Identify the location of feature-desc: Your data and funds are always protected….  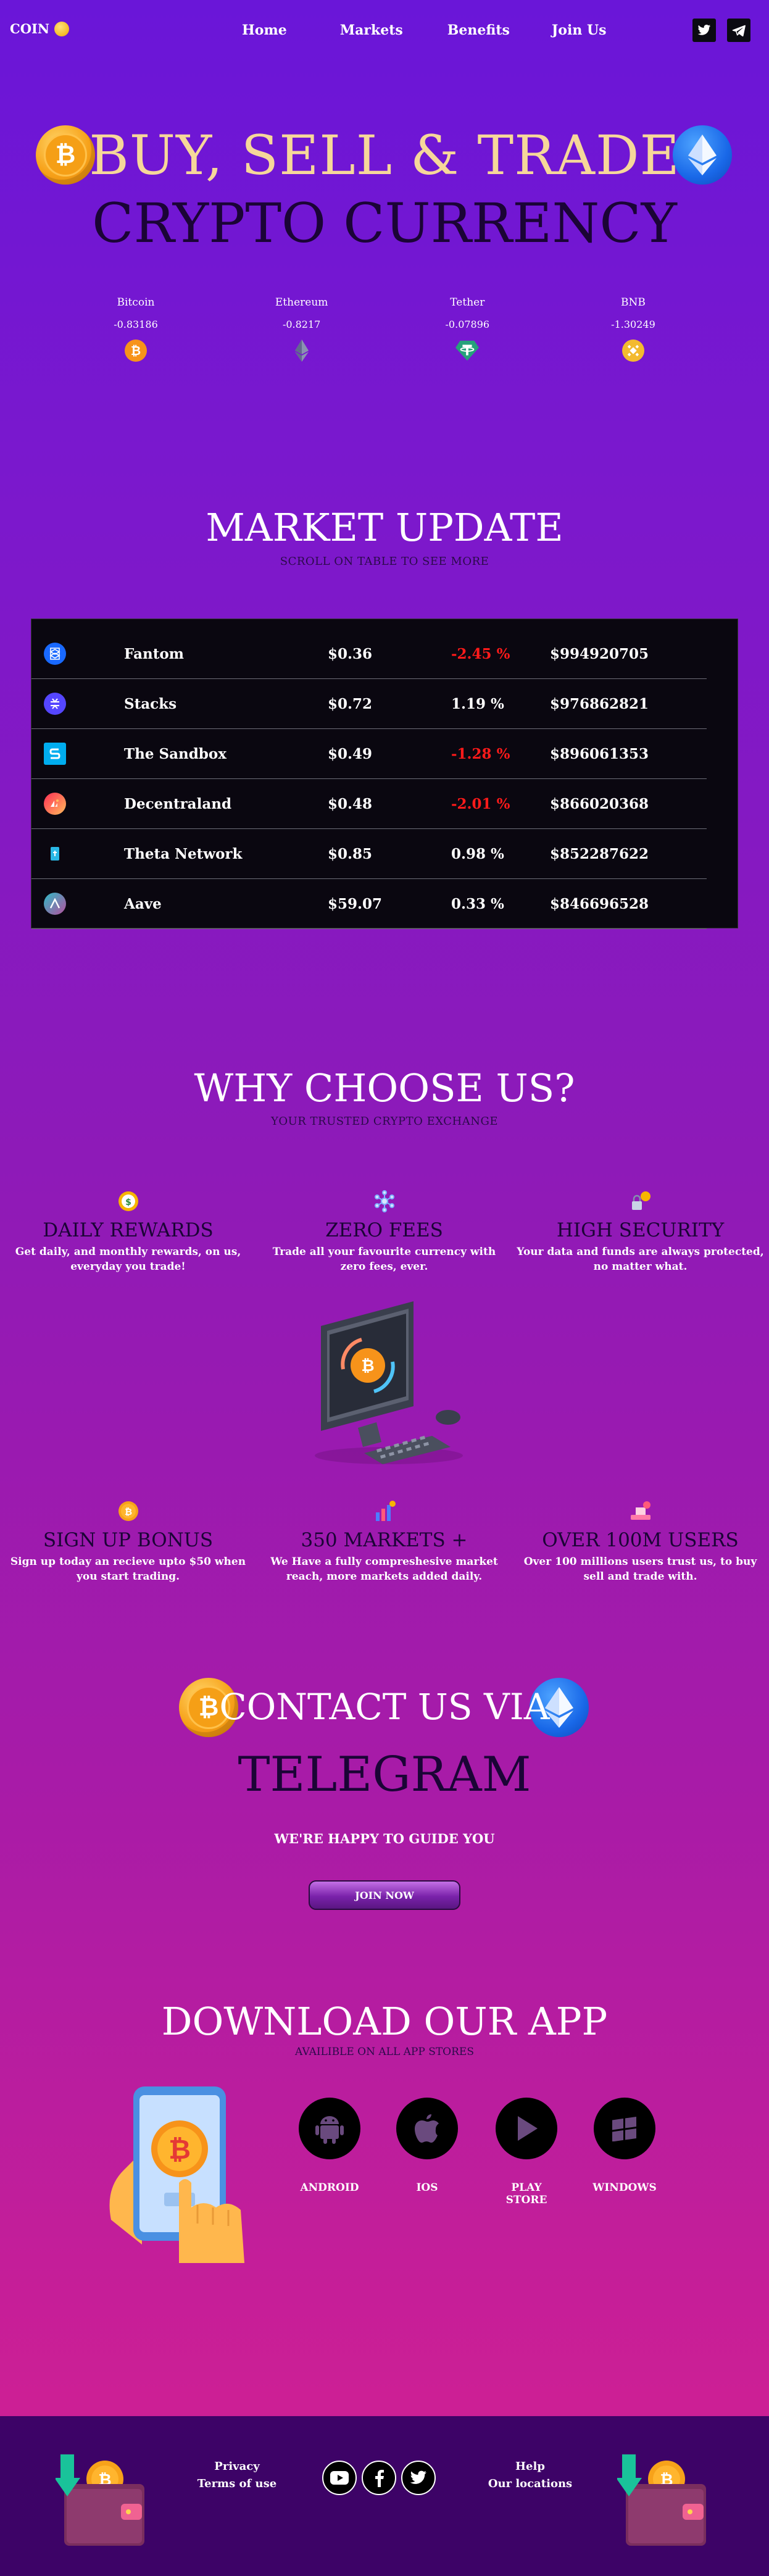
(640, 1259).